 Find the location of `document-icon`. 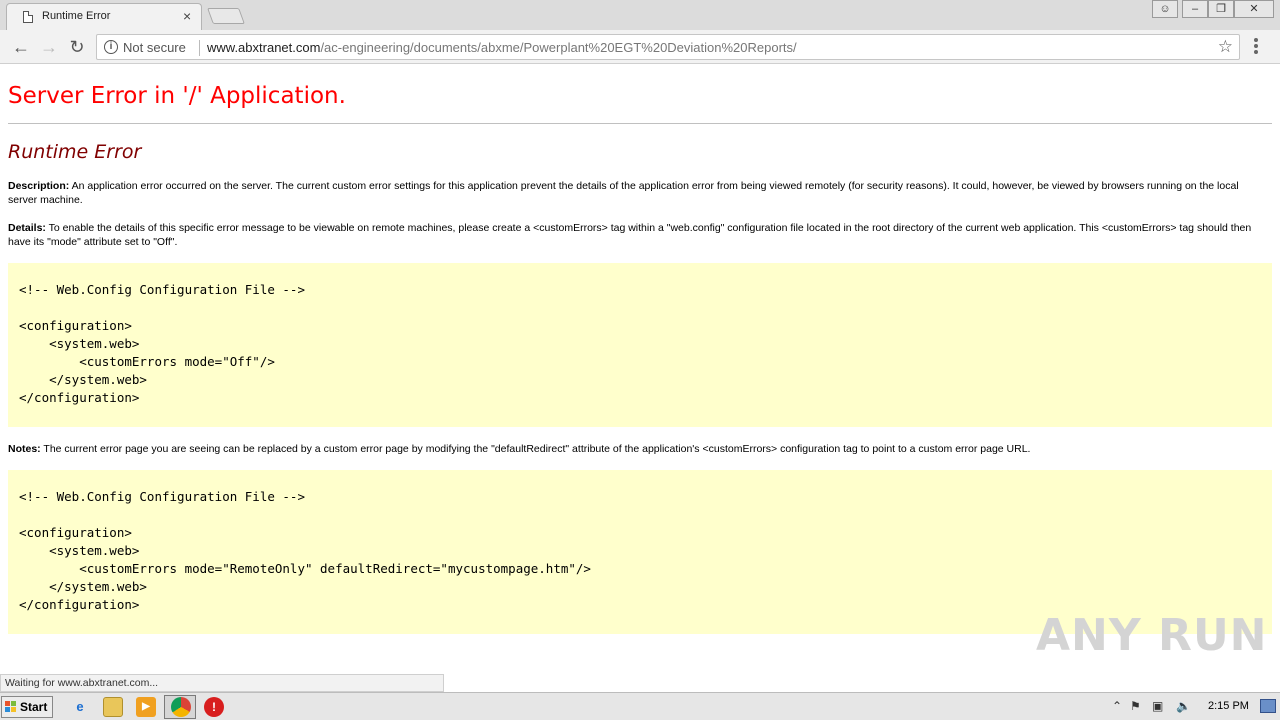

document-icon is located at coordinates (28, 17).